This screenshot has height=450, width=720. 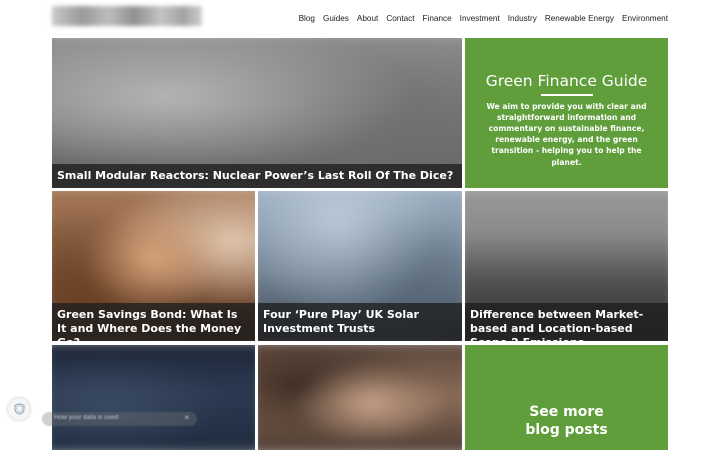 I want to click on see-more-label-2: blog posts, so click(x=566, y=430).